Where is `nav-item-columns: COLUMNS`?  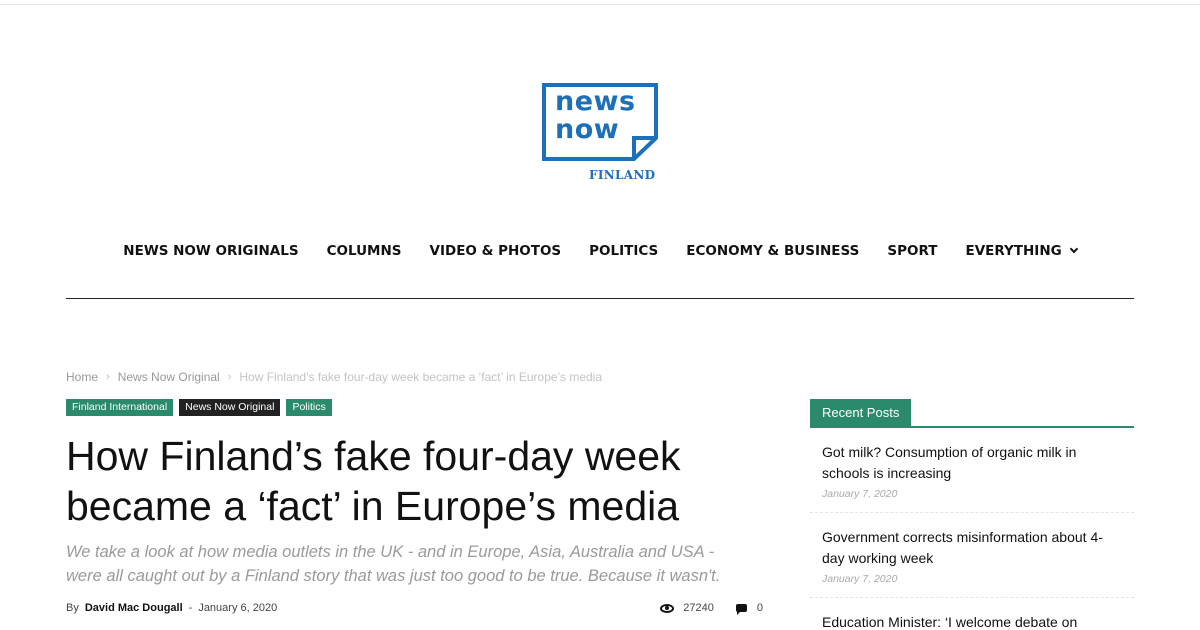
nav-item-columns: COLUMNS is located at coordinates (364, 251).